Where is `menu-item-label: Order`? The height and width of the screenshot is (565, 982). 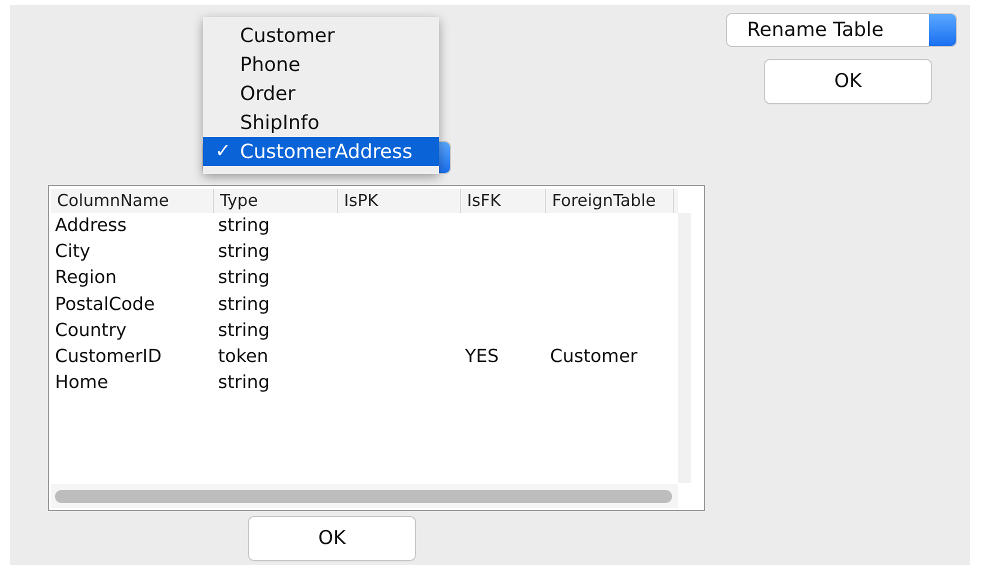 menu-item-label: Order is located at coordinates (268, 93).